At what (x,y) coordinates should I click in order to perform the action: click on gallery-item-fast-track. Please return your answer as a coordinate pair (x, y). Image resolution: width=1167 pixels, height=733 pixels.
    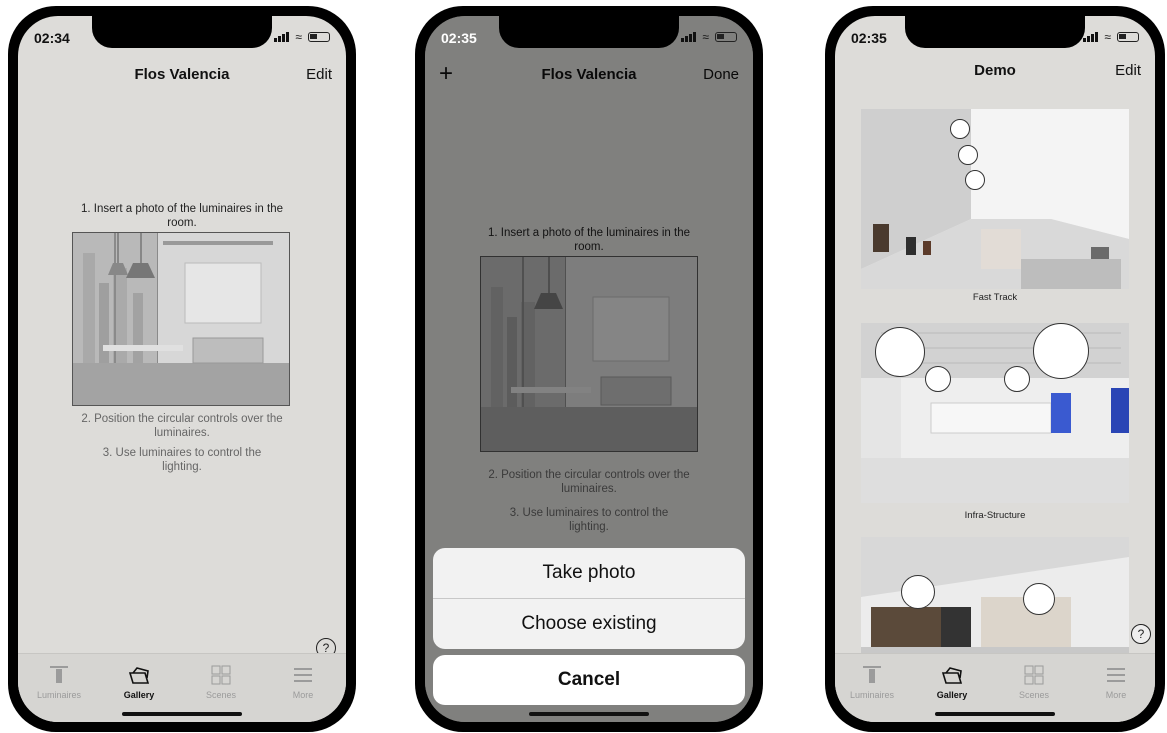
    Looking at the image, I should click on (995, 199).